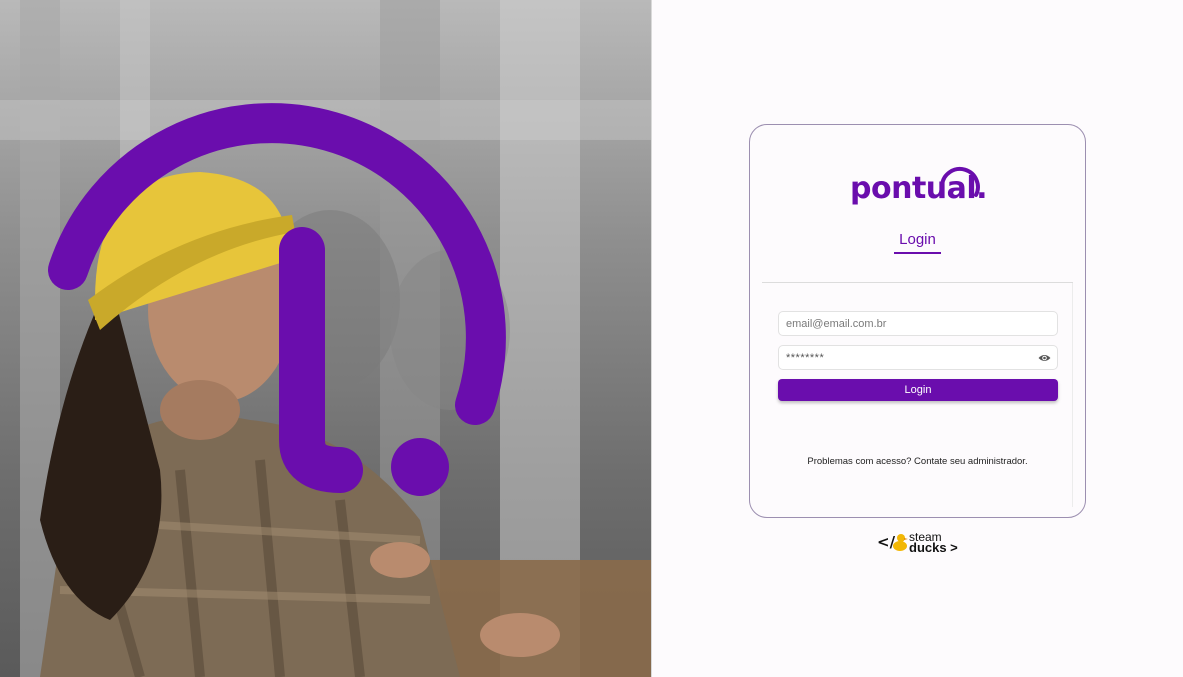 This screenshot has width=1183, height=677. Describe the element at coordinates (920, 189) in the screenshot. I see `pontual-logo: pontual.` at that location.